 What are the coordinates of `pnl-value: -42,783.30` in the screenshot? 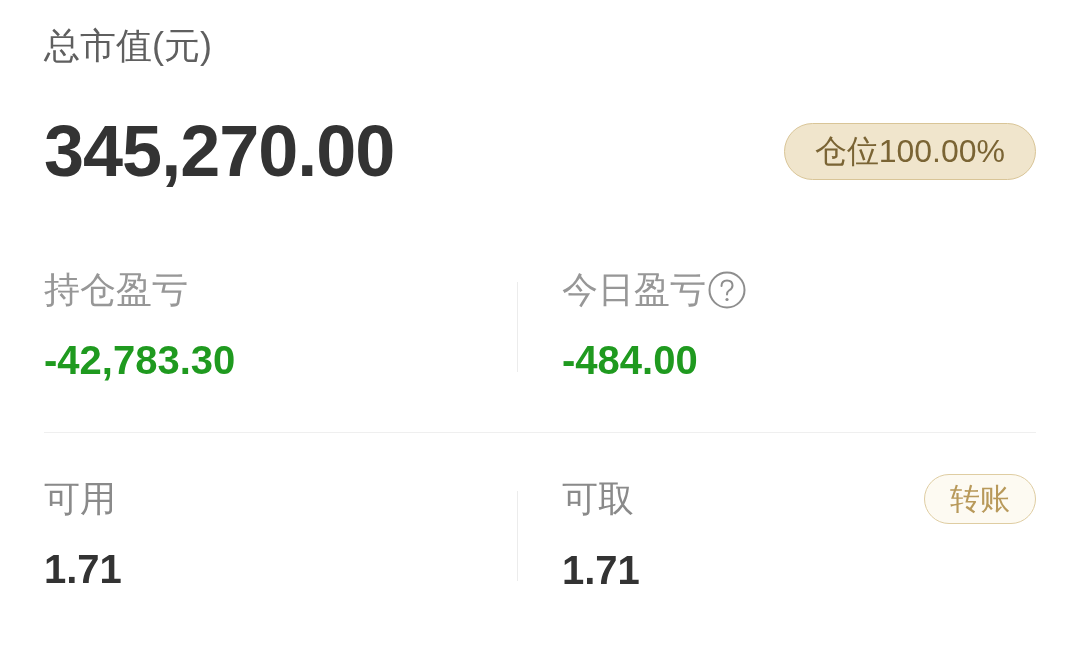 It's located at (140, 360).